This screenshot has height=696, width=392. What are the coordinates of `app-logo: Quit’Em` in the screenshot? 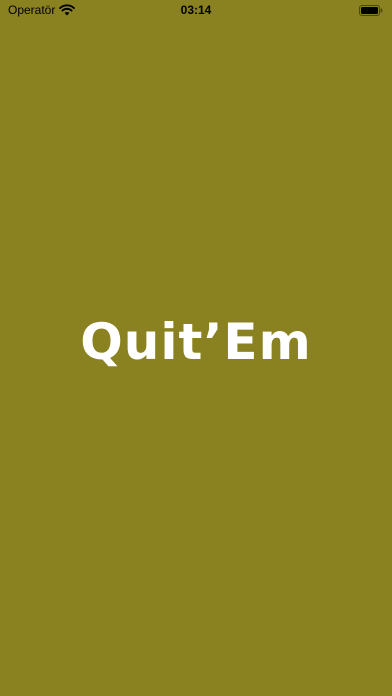 It's located at (196, 342).